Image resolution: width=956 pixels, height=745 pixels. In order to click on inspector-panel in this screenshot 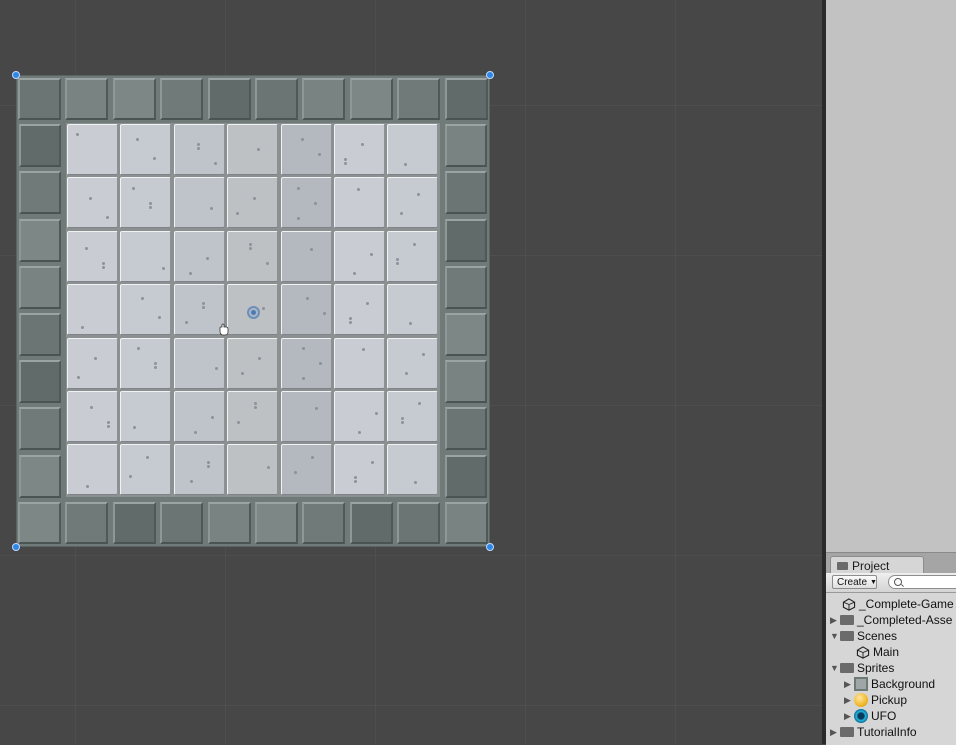, I will do `click(891, 276)`.